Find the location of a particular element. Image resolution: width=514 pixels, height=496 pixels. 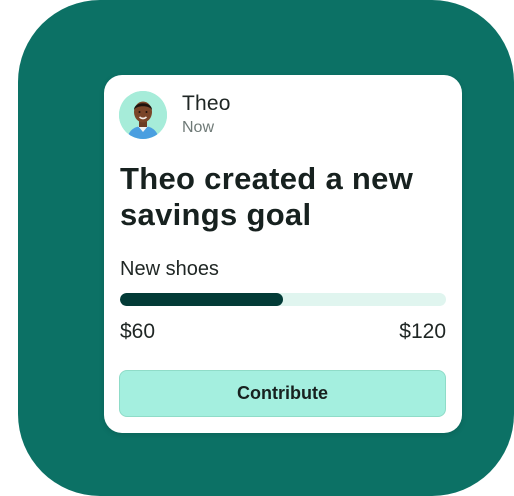

person-avatar-icon is located at coordinates (143, 115).